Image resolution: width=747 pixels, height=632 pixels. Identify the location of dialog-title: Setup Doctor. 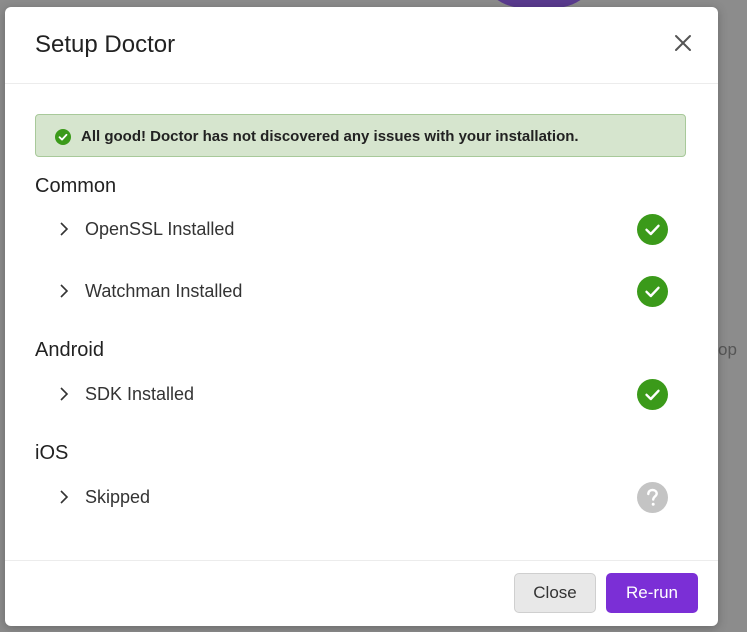
(105, 44).